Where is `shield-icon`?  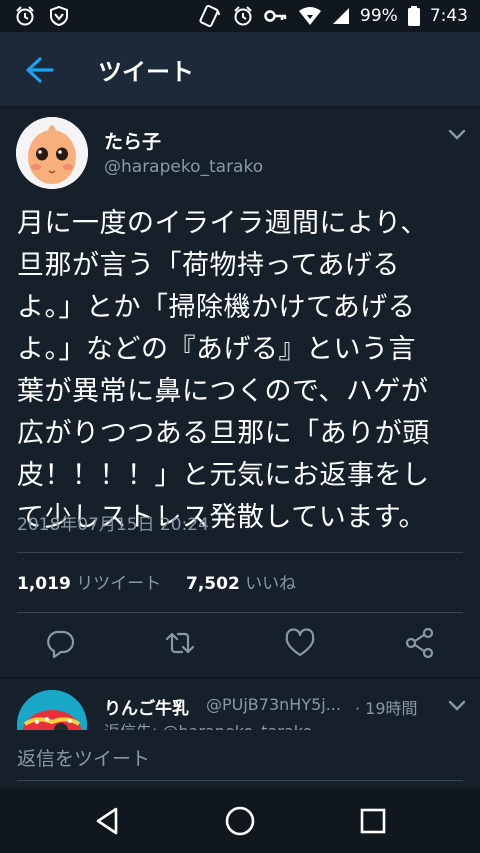
shield-icon is located at coordinates (59, 16).